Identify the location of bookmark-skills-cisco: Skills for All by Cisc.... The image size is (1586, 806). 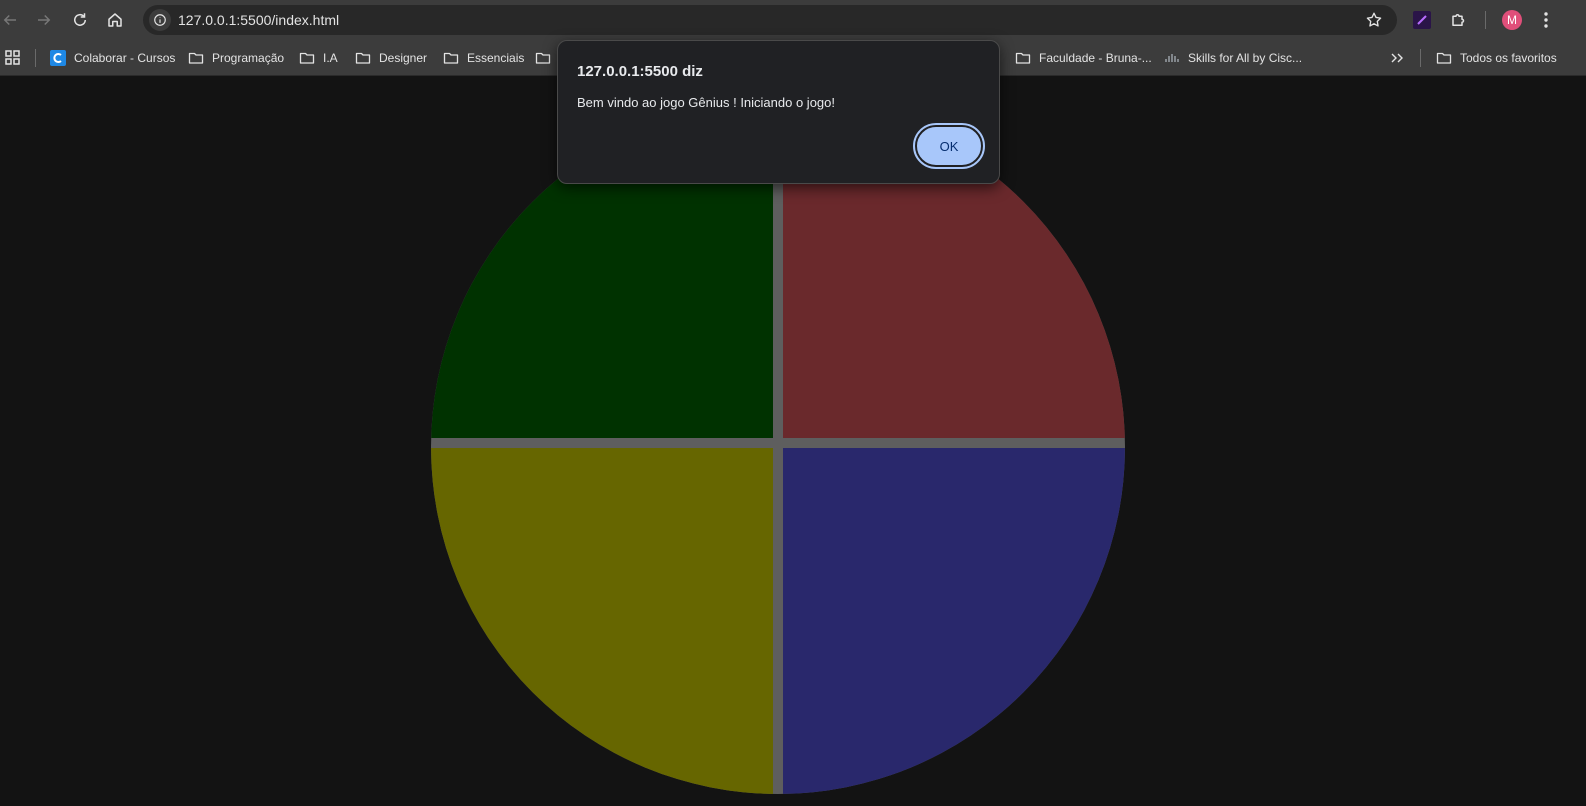
(1233, 58).